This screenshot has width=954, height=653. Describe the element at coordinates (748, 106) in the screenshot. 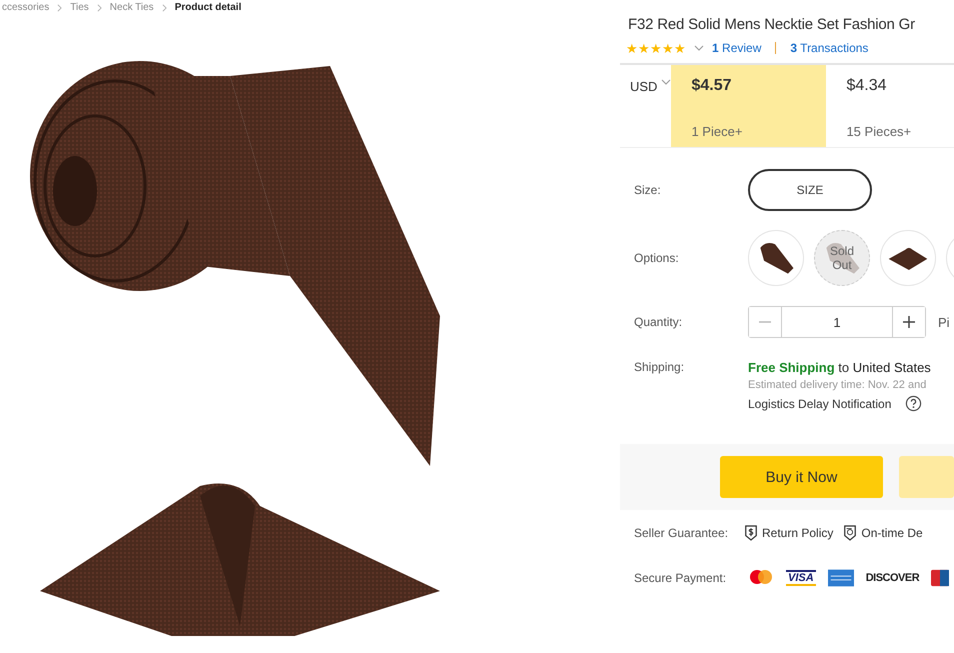

I see `price-tier: $4.57 1 Piece+` at that location.